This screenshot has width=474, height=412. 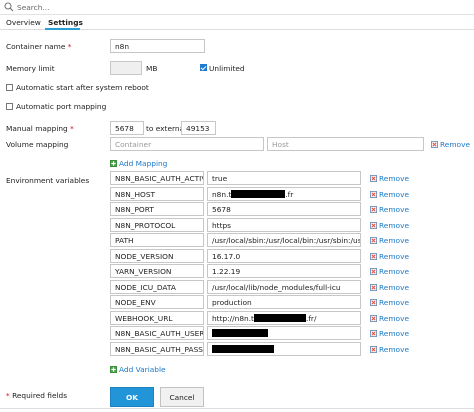 I want to click on add-variable-label: Add Variable, so click(x=142, y=369).